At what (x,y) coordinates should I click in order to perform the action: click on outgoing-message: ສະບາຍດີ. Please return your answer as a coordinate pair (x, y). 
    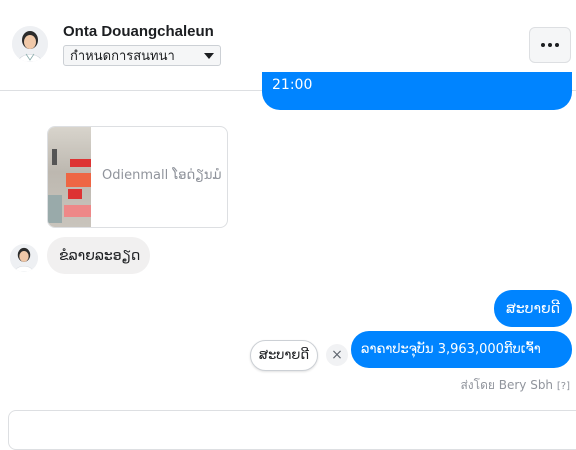
    Looking at the image, I should click on (533, 308).